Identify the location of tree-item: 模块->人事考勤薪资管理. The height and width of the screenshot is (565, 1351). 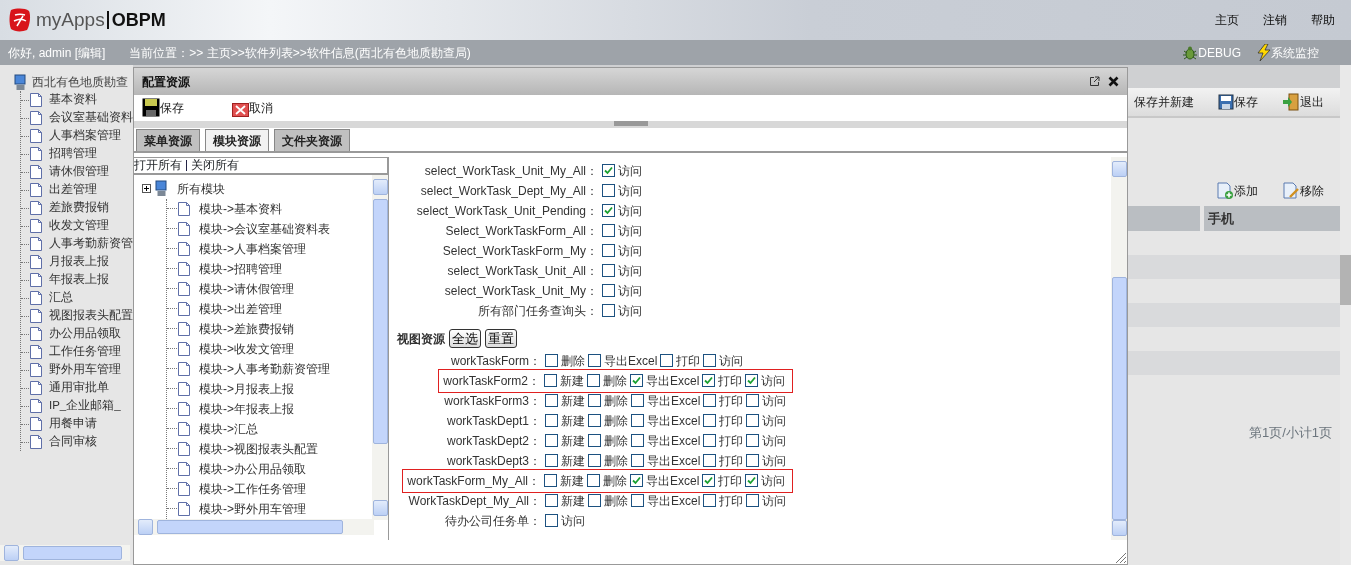
(264, 368).